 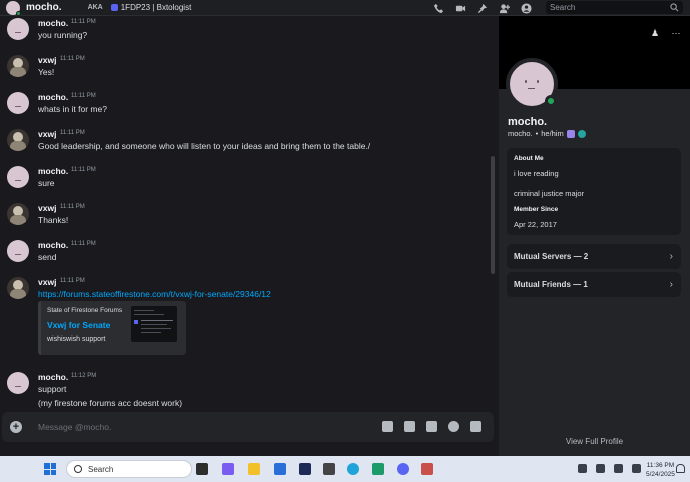 I want to click on gif-icon, so click(x=409, y=426).